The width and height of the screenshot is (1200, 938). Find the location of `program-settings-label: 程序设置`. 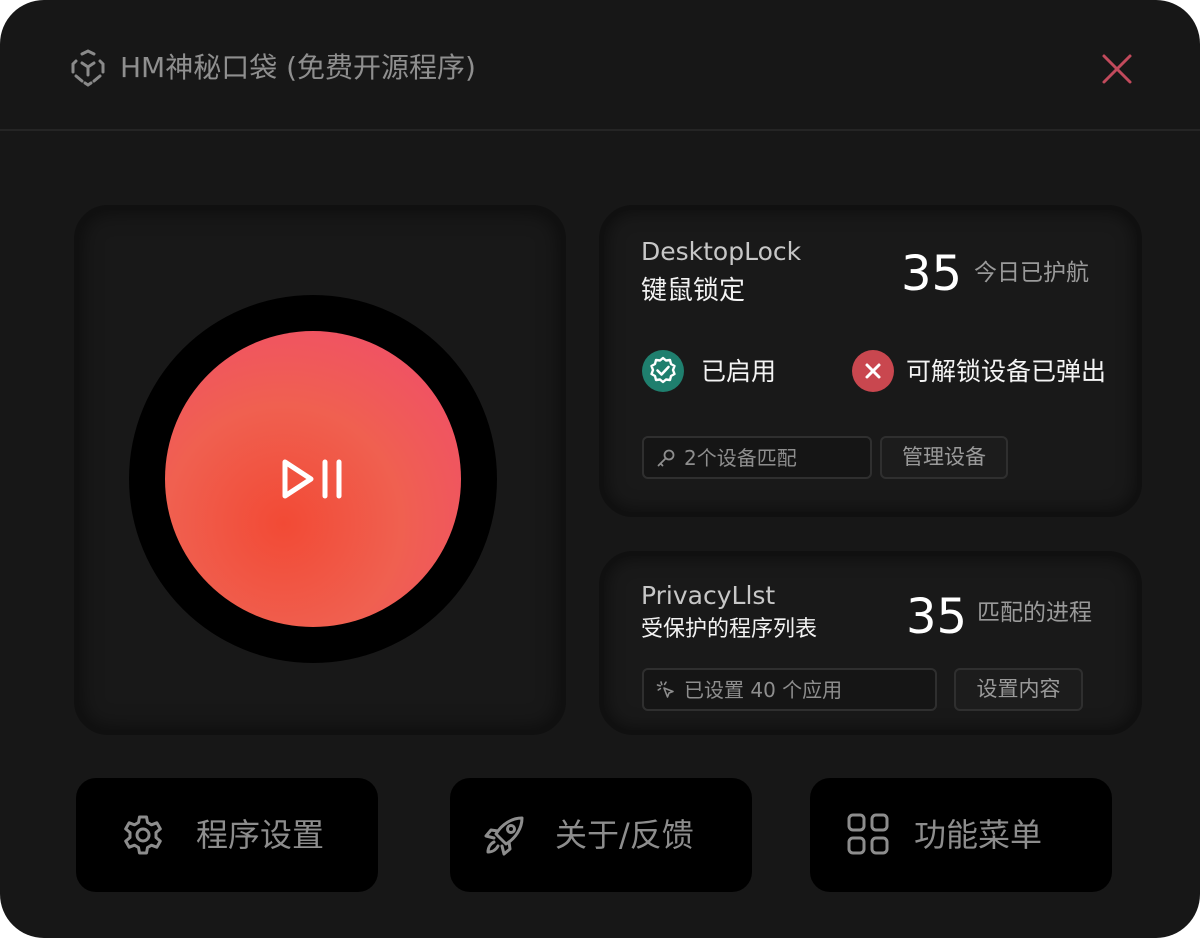

program-settings-label: 程序设置 is located at coordinates (260, 835).